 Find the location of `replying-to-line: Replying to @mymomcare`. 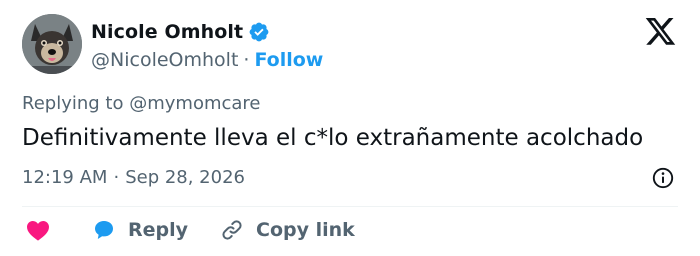

replying-to-line: Replying to @mymomcare is located at coordinates (141, 103).